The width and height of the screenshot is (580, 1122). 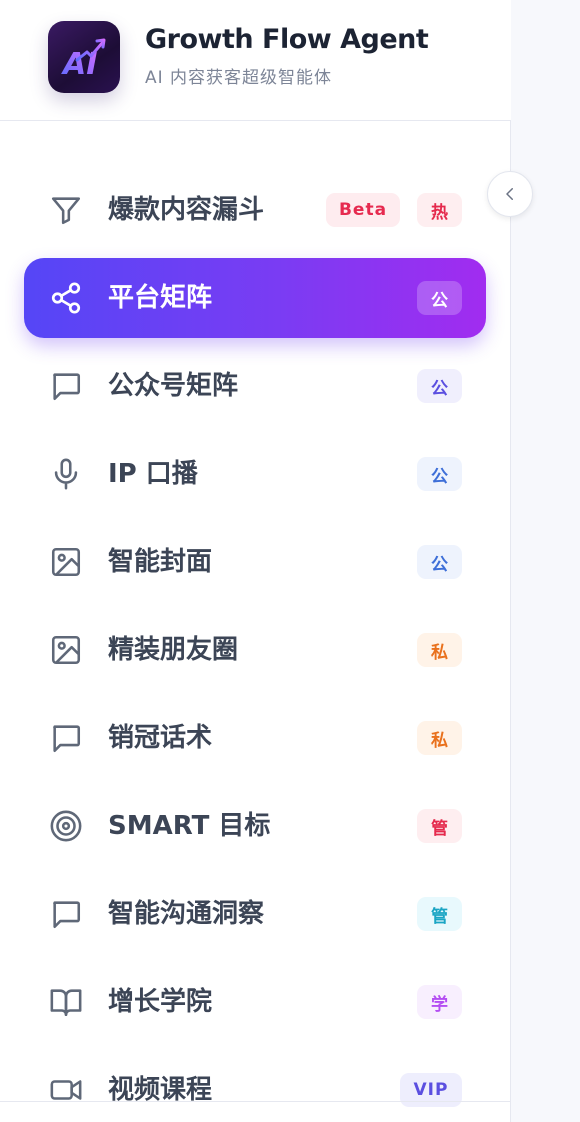 I want to click on nav-item-label: 精装朋友圈, so click(x=173, y=650).